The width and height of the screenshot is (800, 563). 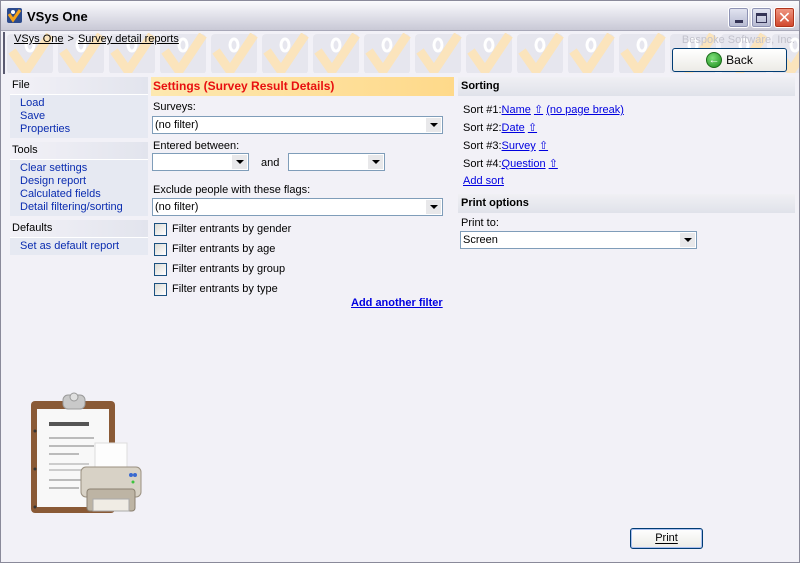 I want to click on print-button-label: Print, so click(x=666, y=538).